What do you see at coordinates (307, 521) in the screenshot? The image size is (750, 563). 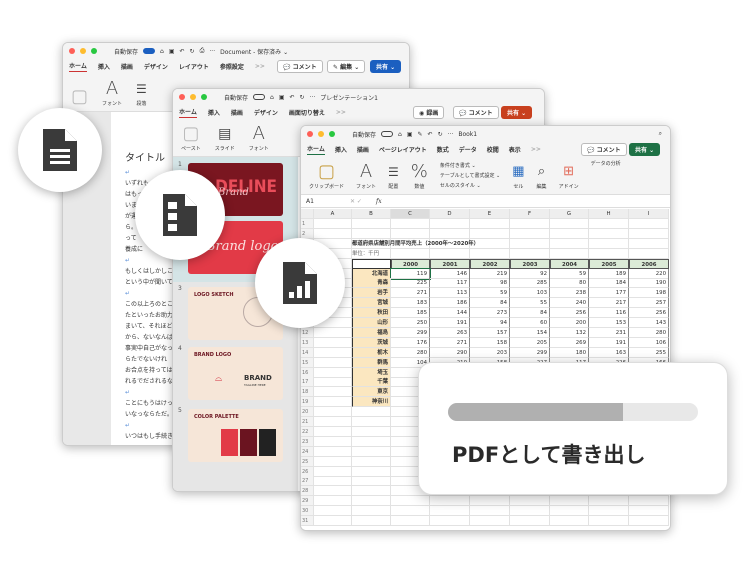 I see `row-header: 31` at bounding box center [307, 521].